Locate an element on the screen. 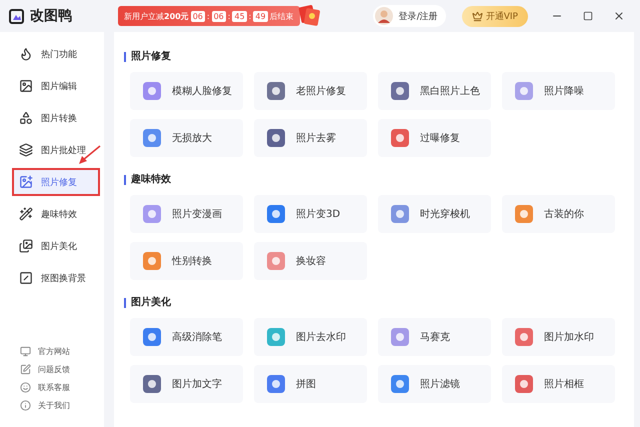 The height and width of the screenshot is (427, 640). close-icon is located at coordinates (619, 16).